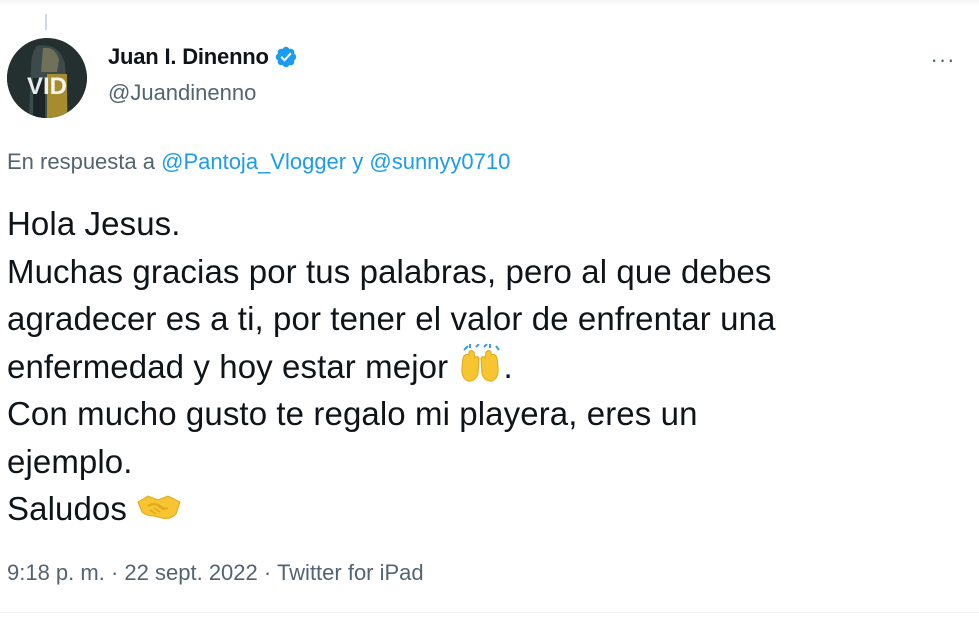  I want to click on reply-mention-link: @Pantoja_Vlogger, so click(253, 161).